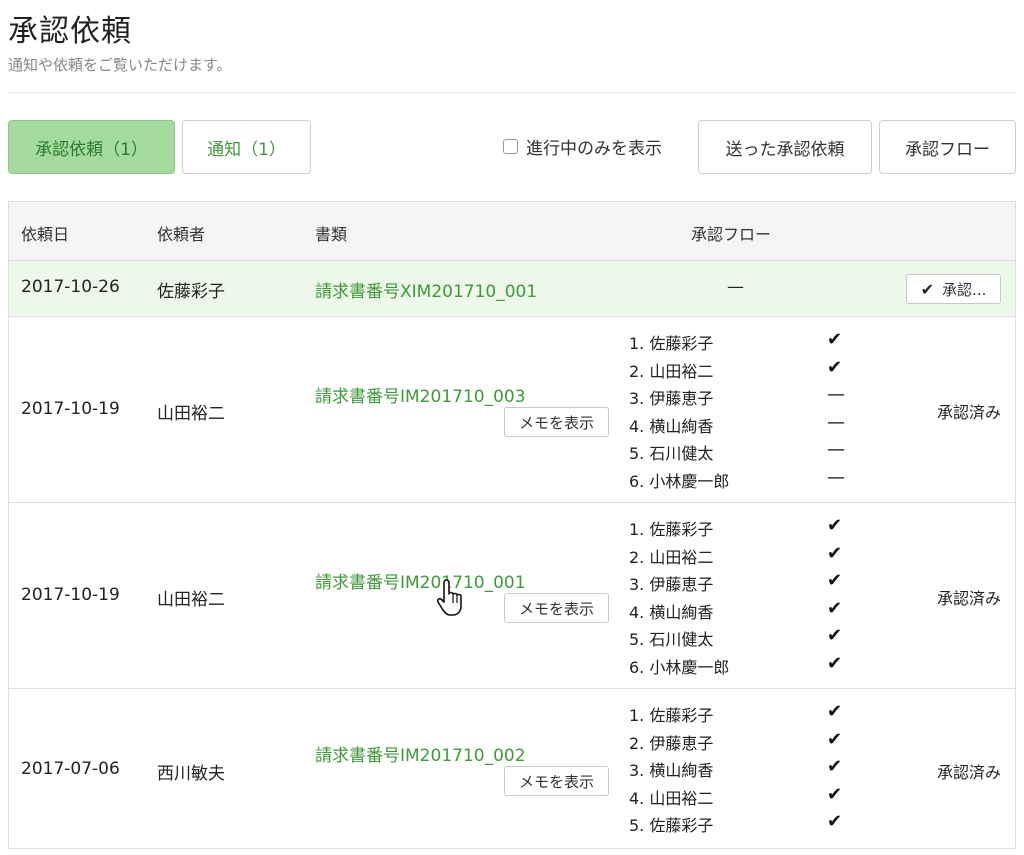 This screenshot has height=855, width=1024. What do you see at coordinates (191, 292) in the screenshot?
I see `row-requester: 佐藤彩子` at bounding box center [191, 292].